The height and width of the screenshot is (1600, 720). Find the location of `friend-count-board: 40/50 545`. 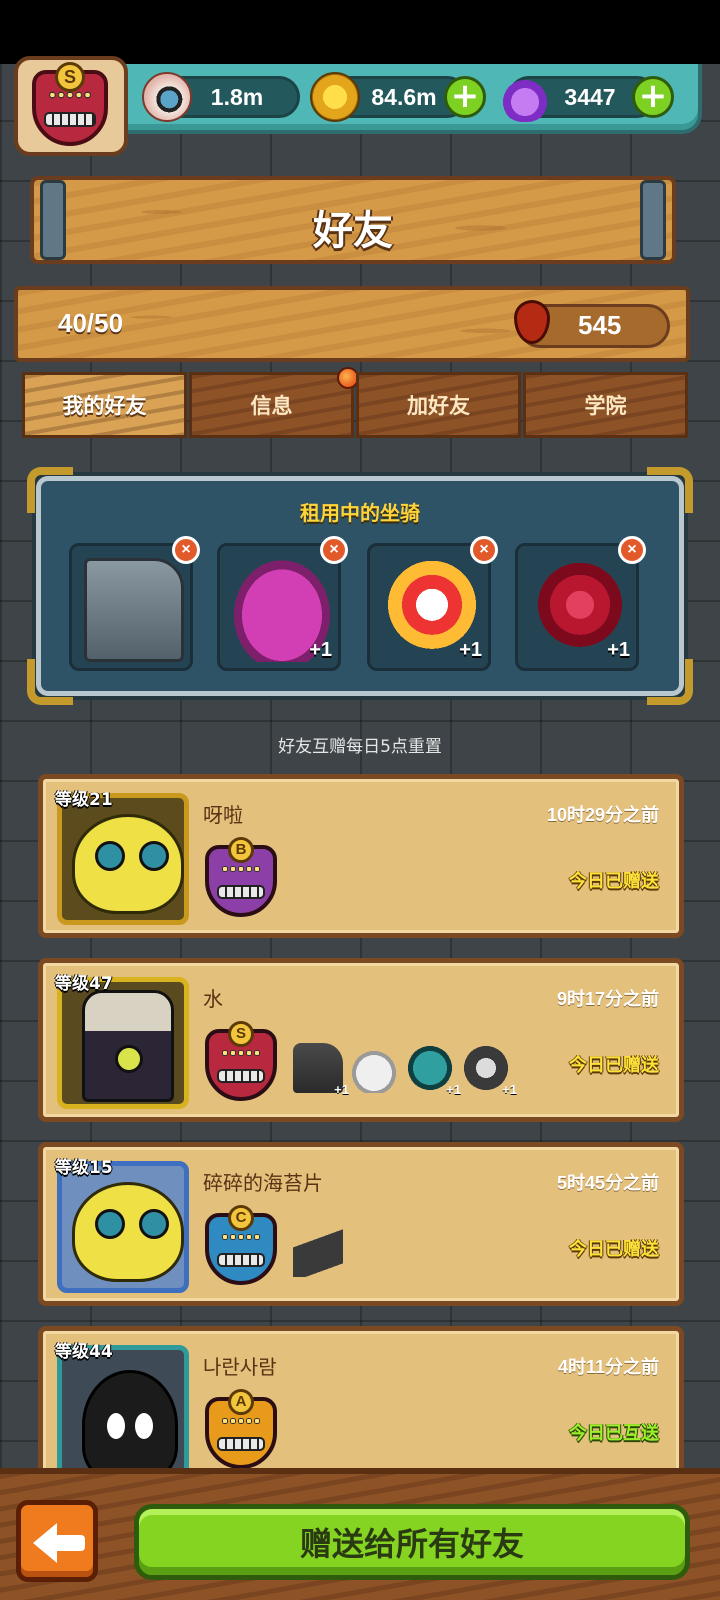

friend-count-board: 40/50 545 is located at coordinates (352, 324).